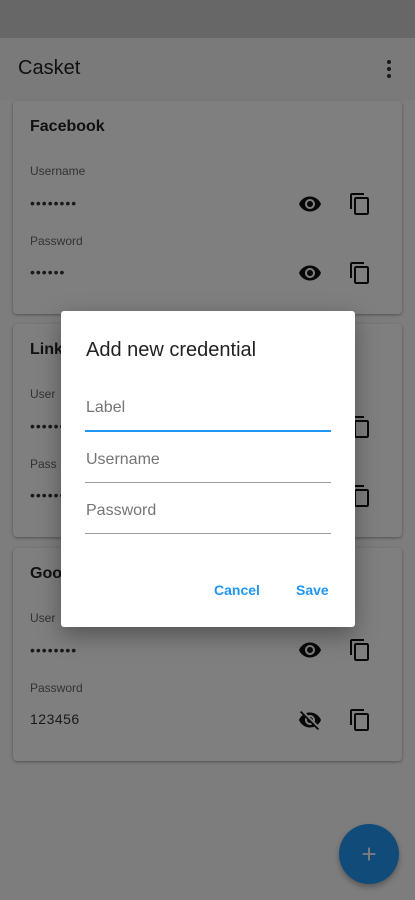  Describe the element at coordinates (237, 590) in the screenshot. I see `cancel-button: Cancel` at that location.